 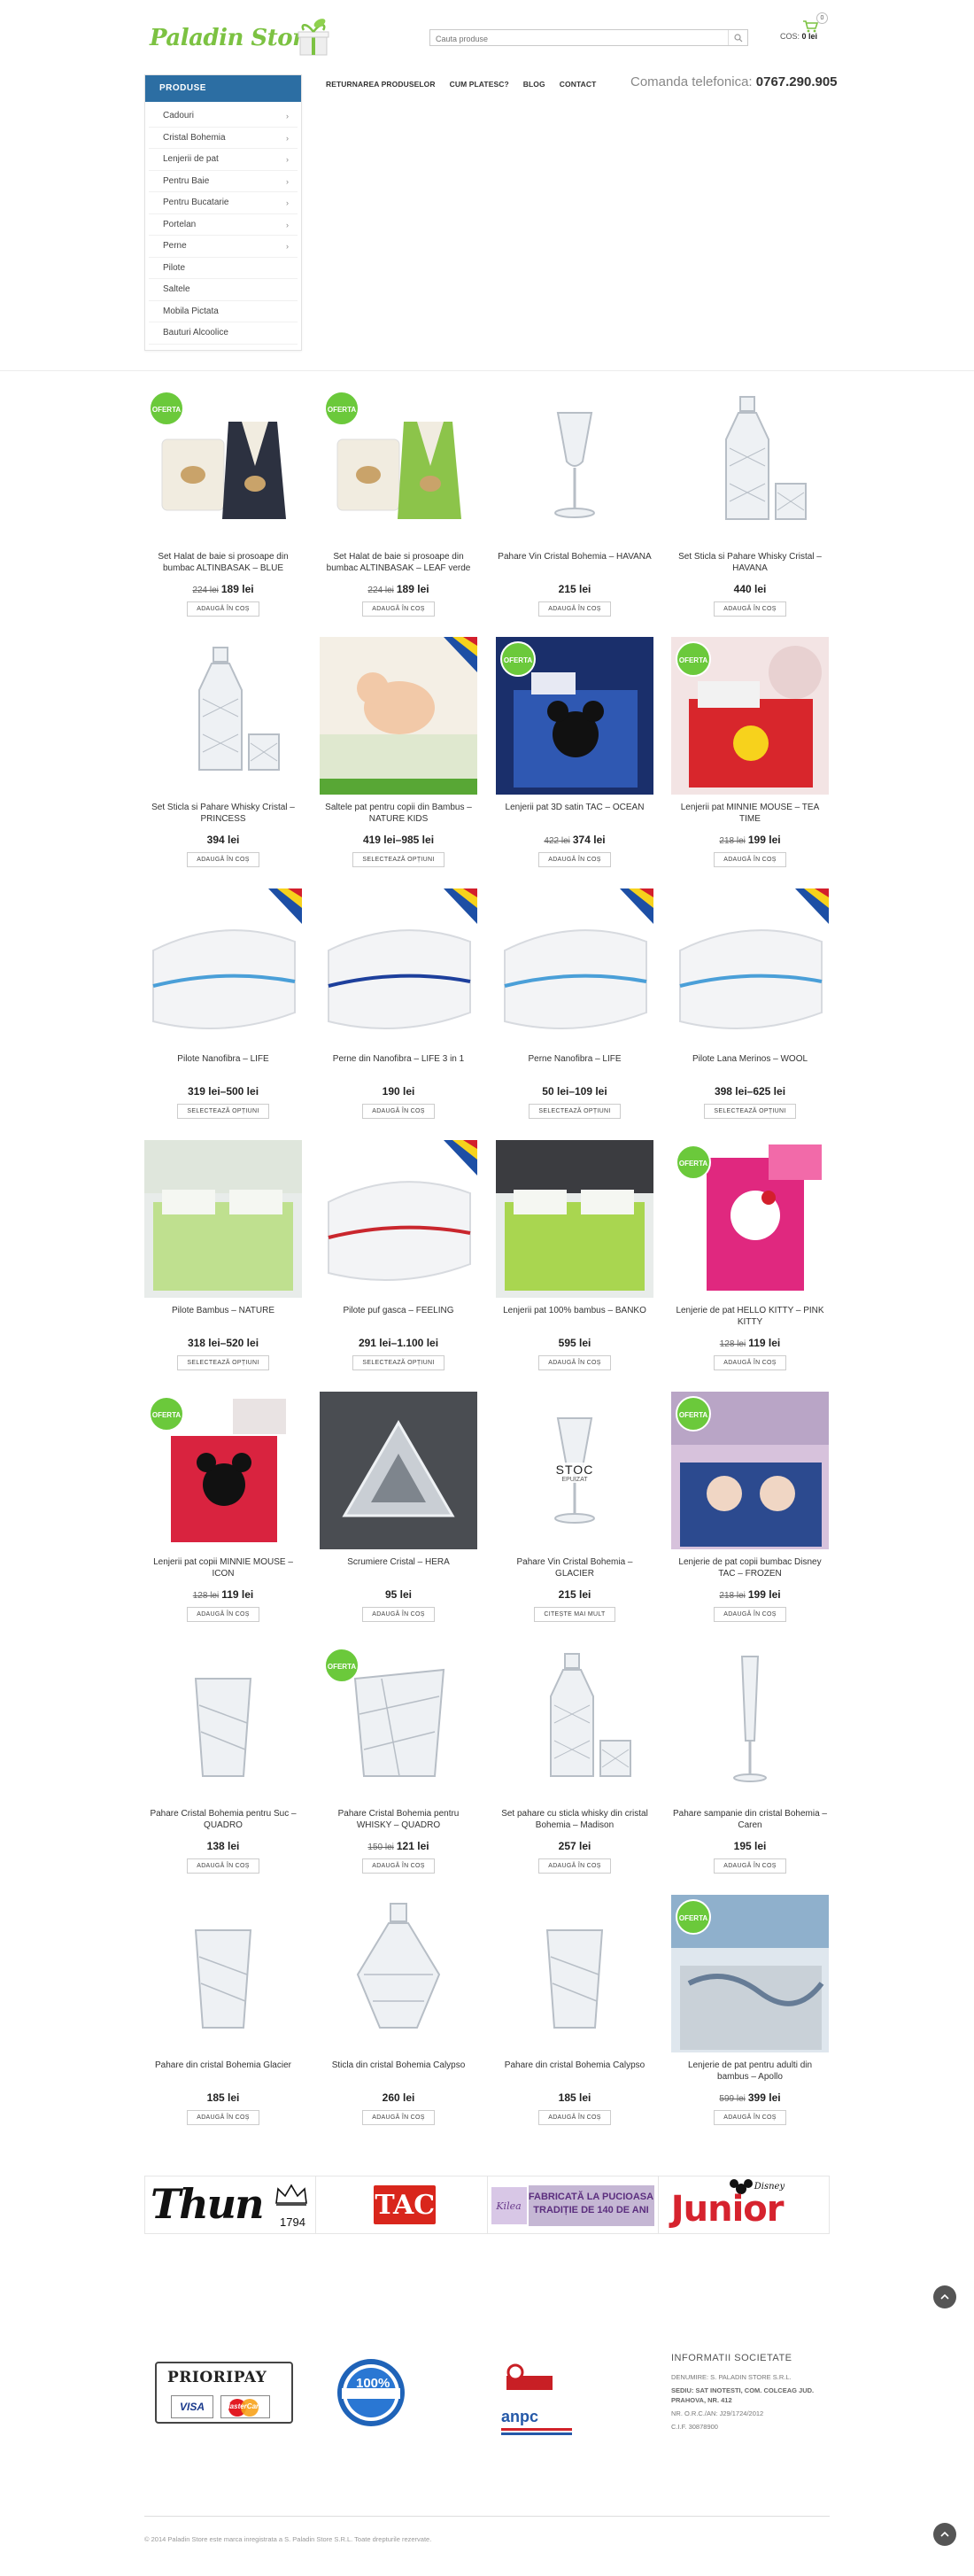 I want to click on sidebar-item-bauturi-alcoolice: Bauturi Alcoolice, so click(x=223, y=333).